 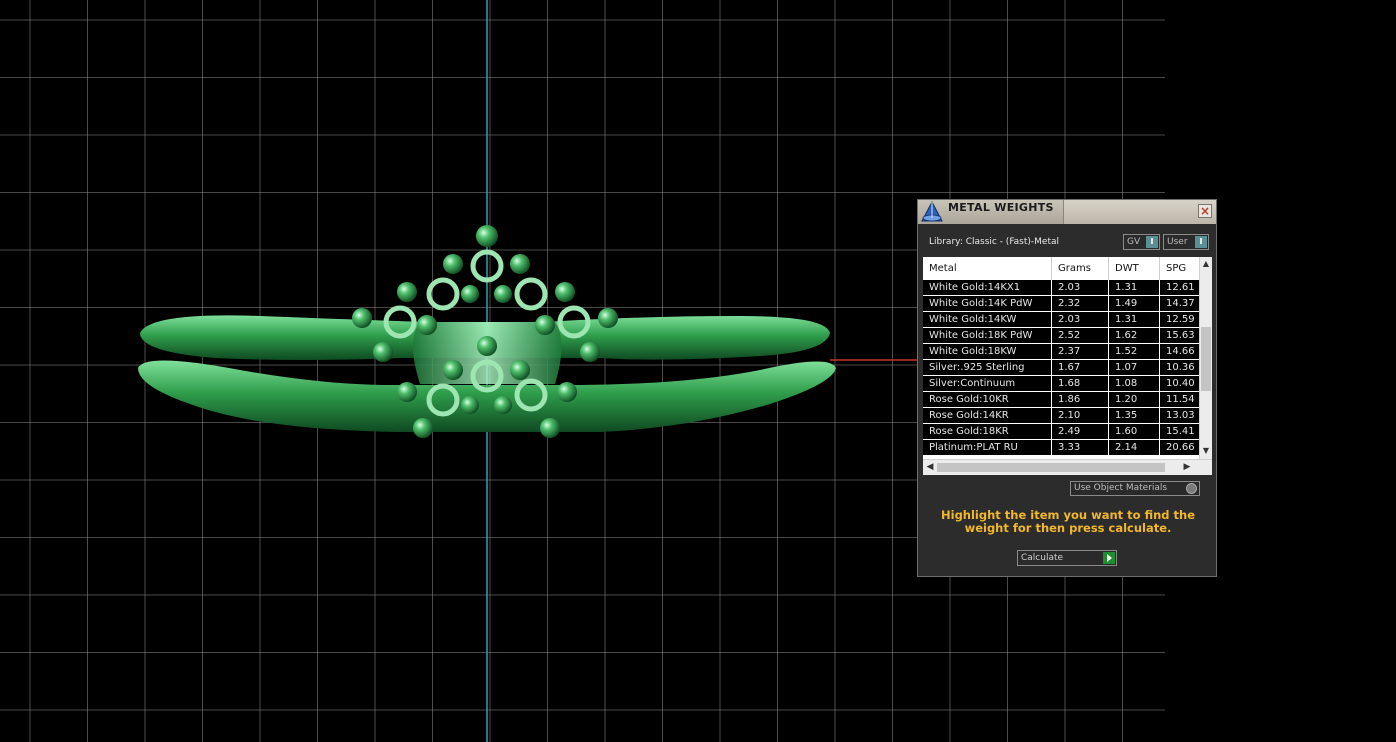 I want to click on table-row: Rose Gold:14KR 2.10 1.35 13.03, so click(x=1061, y=416).